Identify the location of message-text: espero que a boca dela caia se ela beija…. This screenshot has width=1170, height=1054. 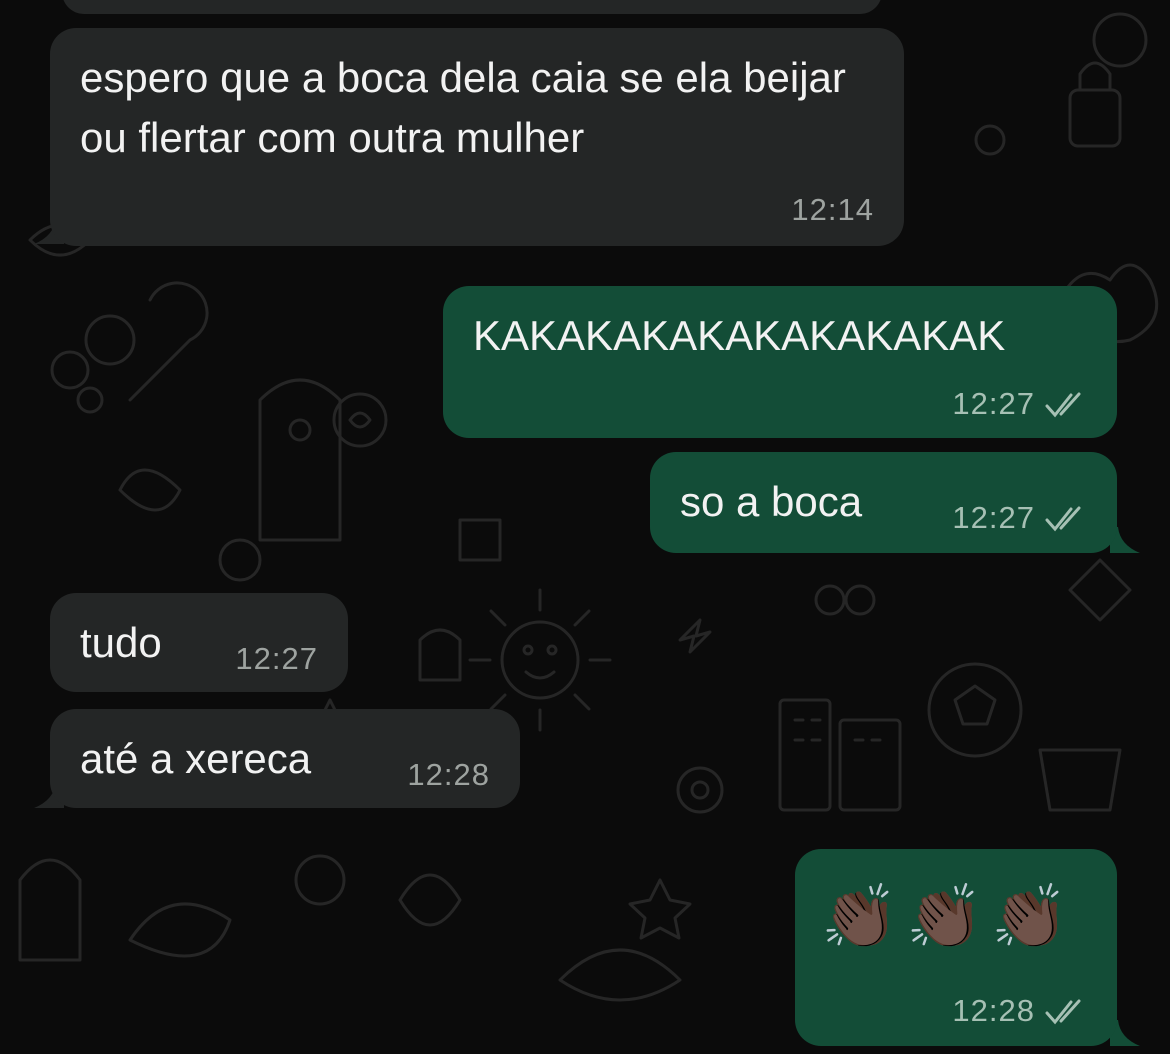
(463, 107).